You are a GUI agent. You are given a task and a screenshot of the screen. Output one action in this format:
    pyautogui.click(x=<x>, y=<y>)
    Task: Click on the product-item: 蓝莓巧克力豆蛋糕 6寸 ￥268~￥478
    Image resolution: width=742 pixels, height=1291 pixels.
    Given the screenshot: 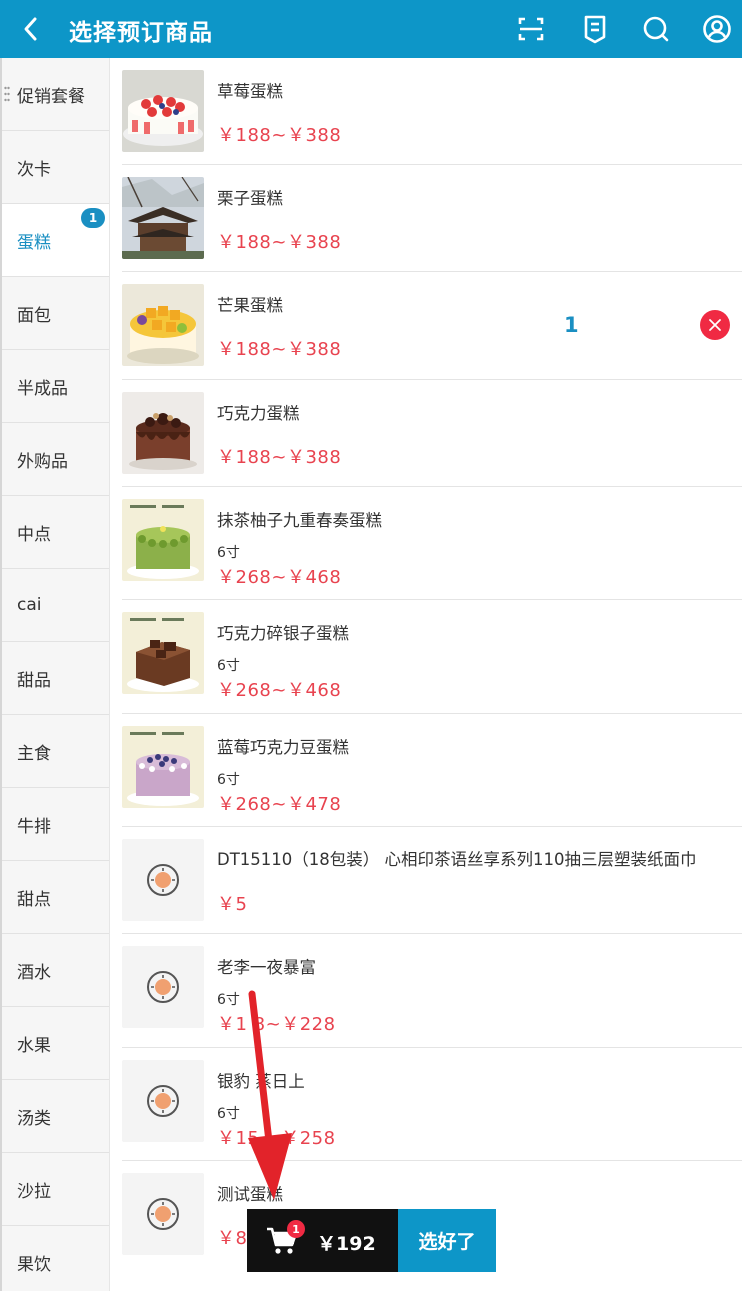 What is the action you would take?
    pyautogui.click(x=432, y=770)
    